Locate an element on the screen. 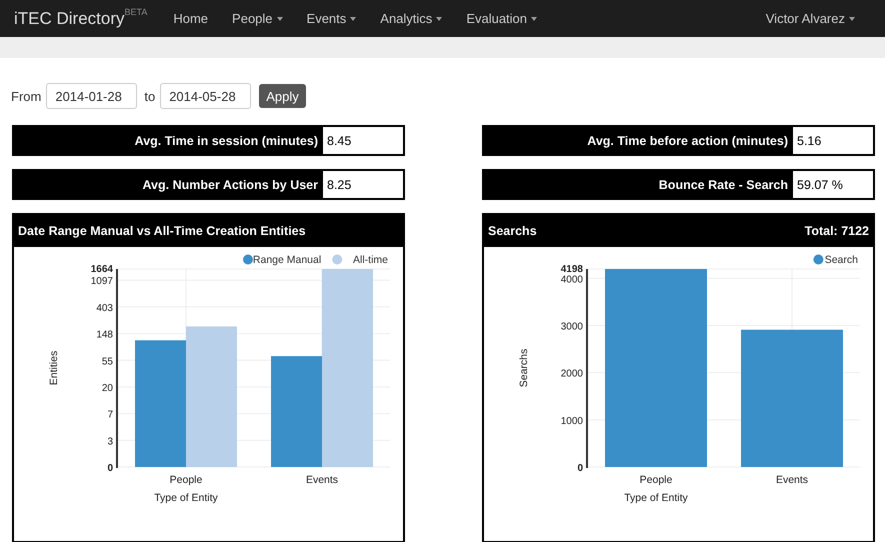 This screenshot has width=885, height=542. tick-label: 7 is located at coordinates (110, 415).